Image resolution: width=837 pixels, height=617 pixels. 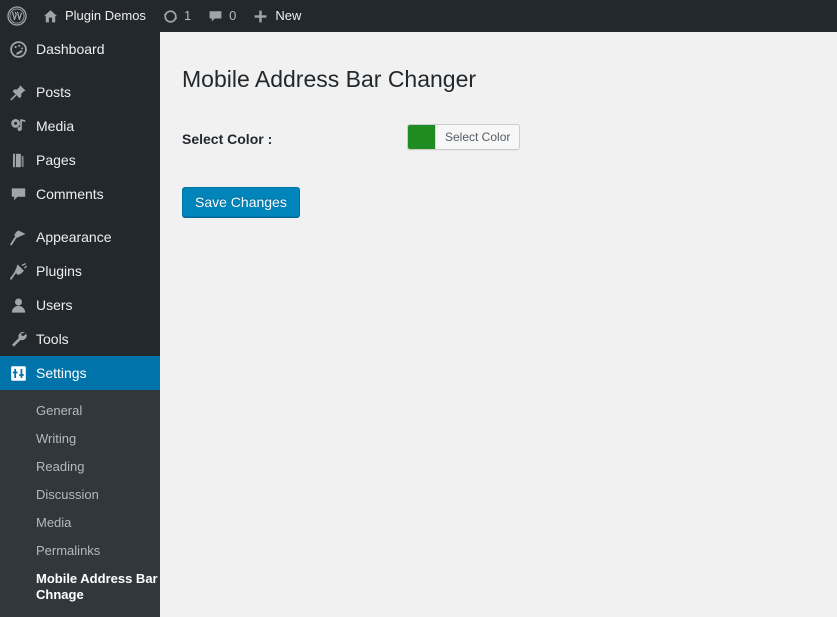 What do you see at coordinates (18, 194) in the screenshot?
I see `comment-icon` at bounding box center [18, 194].